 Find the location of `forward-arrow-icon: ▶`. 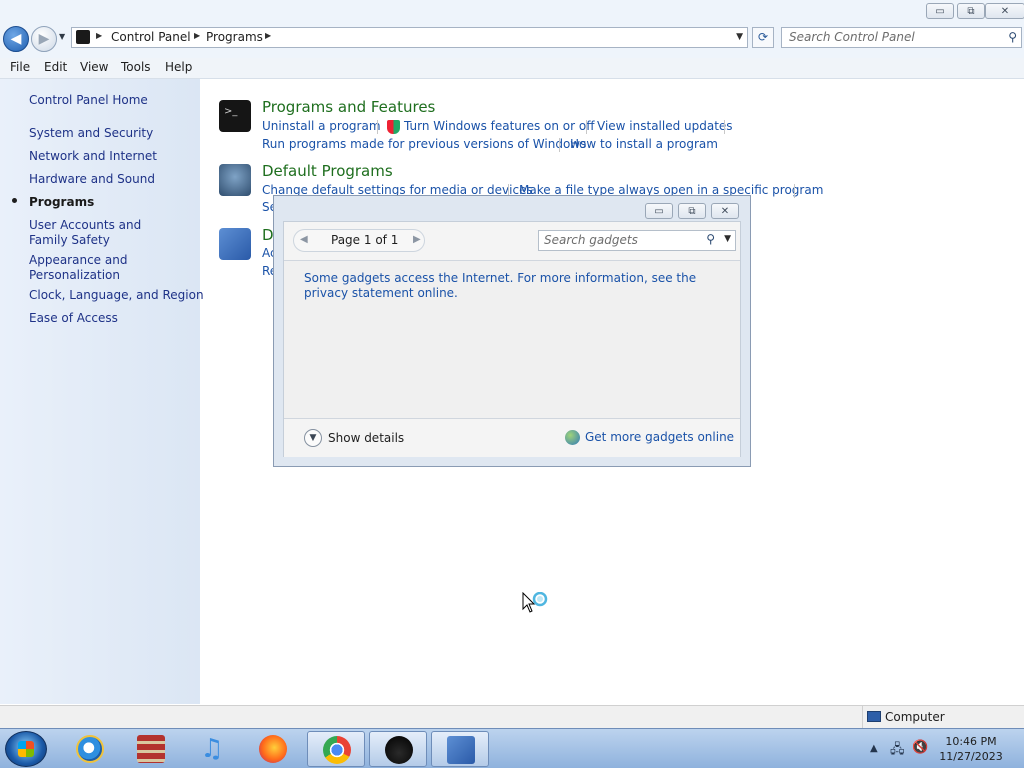

forward-arrow-icon: ▶ is located at coordinates (44, 39).